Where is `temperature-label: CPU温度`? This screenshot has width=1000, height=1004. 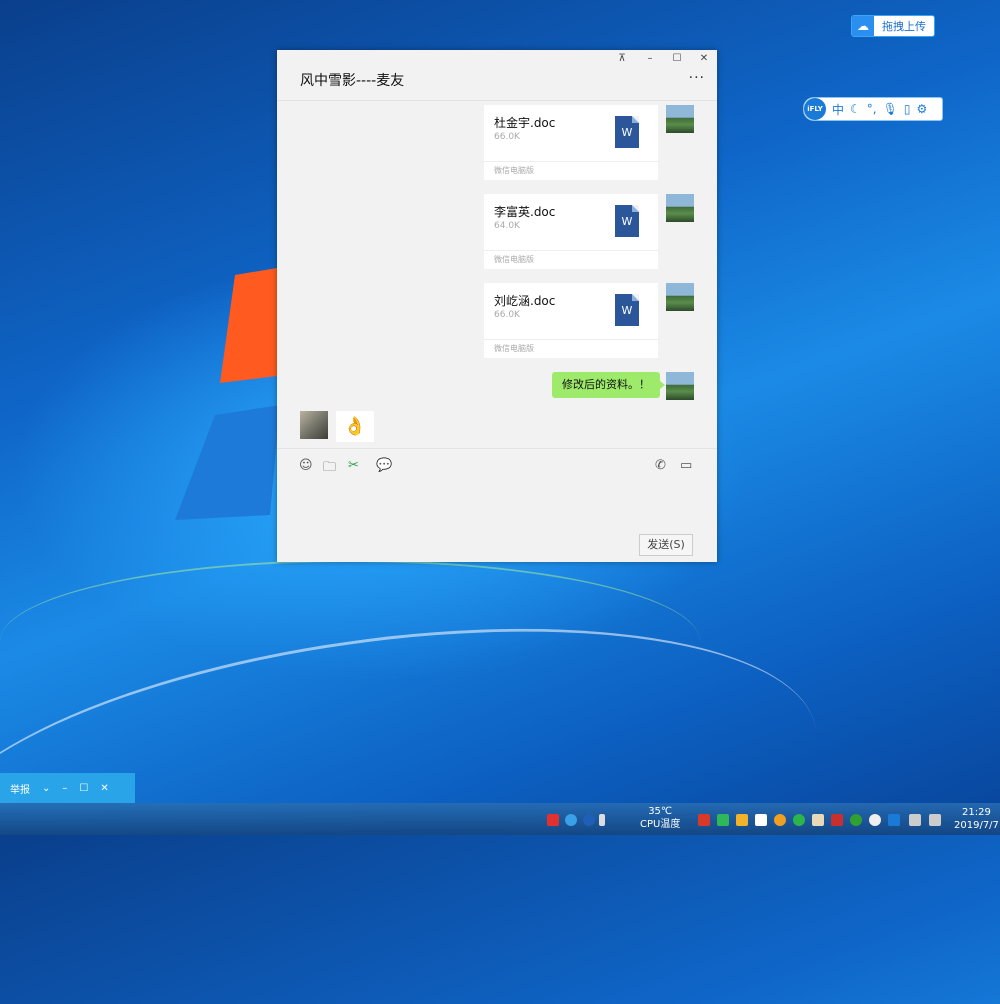
temperature-label: CPU温度 is located at coordinates (660, 824).